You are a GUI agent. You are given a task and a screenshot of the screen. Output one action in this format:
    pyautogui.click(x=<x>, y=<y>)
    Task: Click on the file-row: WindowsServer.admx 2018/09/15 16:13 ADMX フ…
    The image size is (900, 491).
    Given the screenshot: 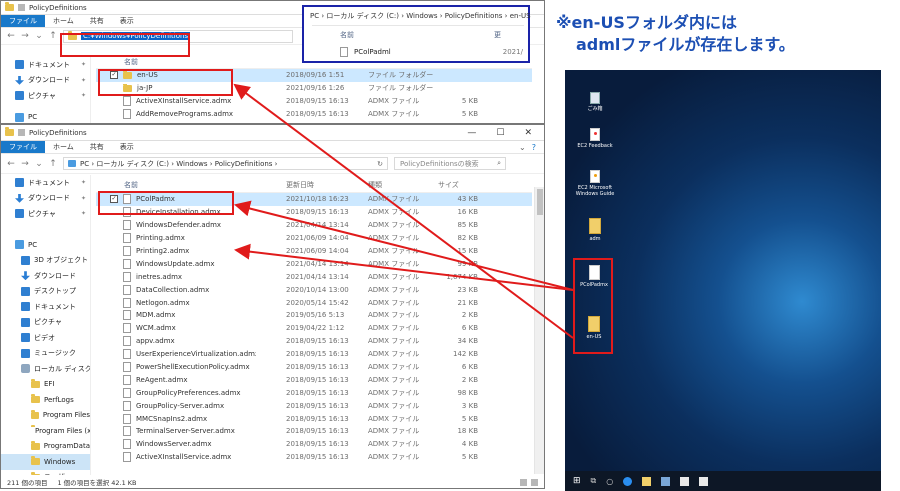 What is the action you would take?
    pyautogui.click(x=314, y=444)
    